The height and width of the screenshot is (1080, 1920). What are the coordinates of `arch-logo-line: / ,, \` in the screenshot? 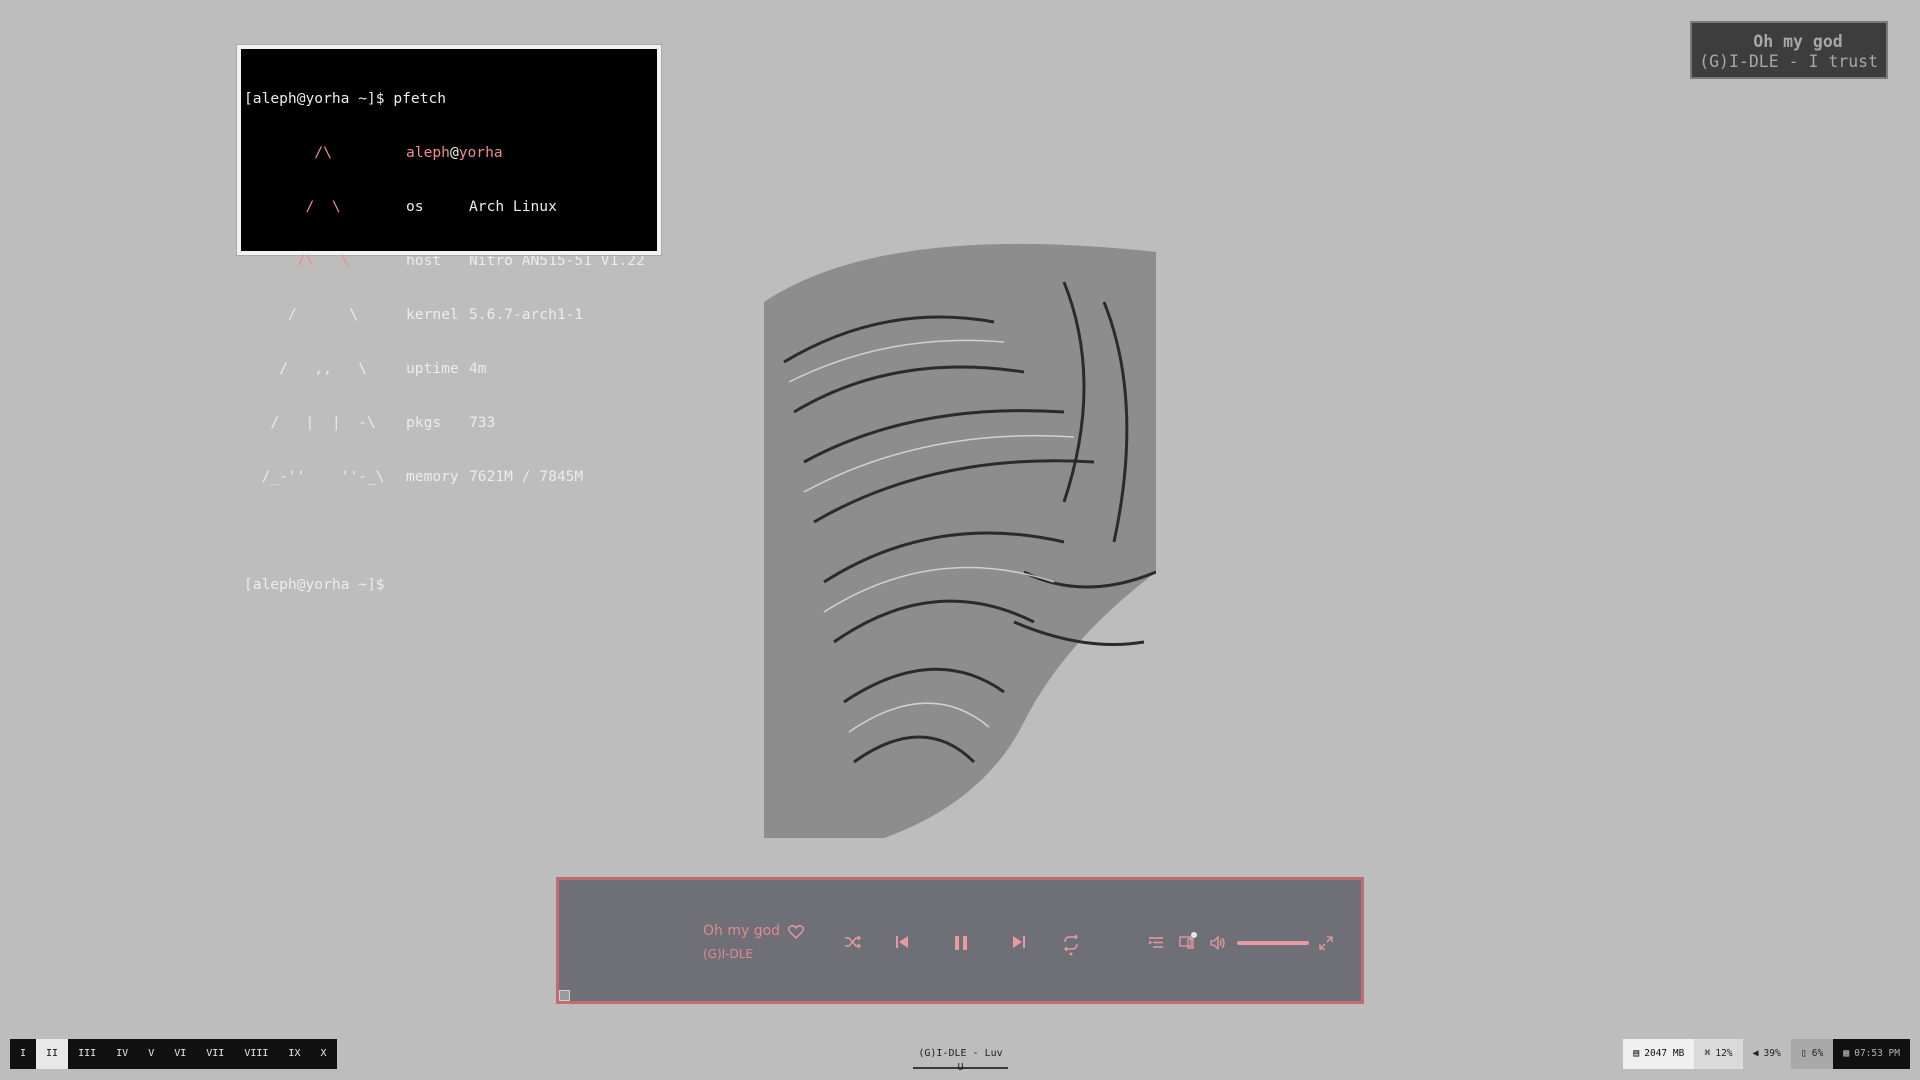 It's located at (306, 368).